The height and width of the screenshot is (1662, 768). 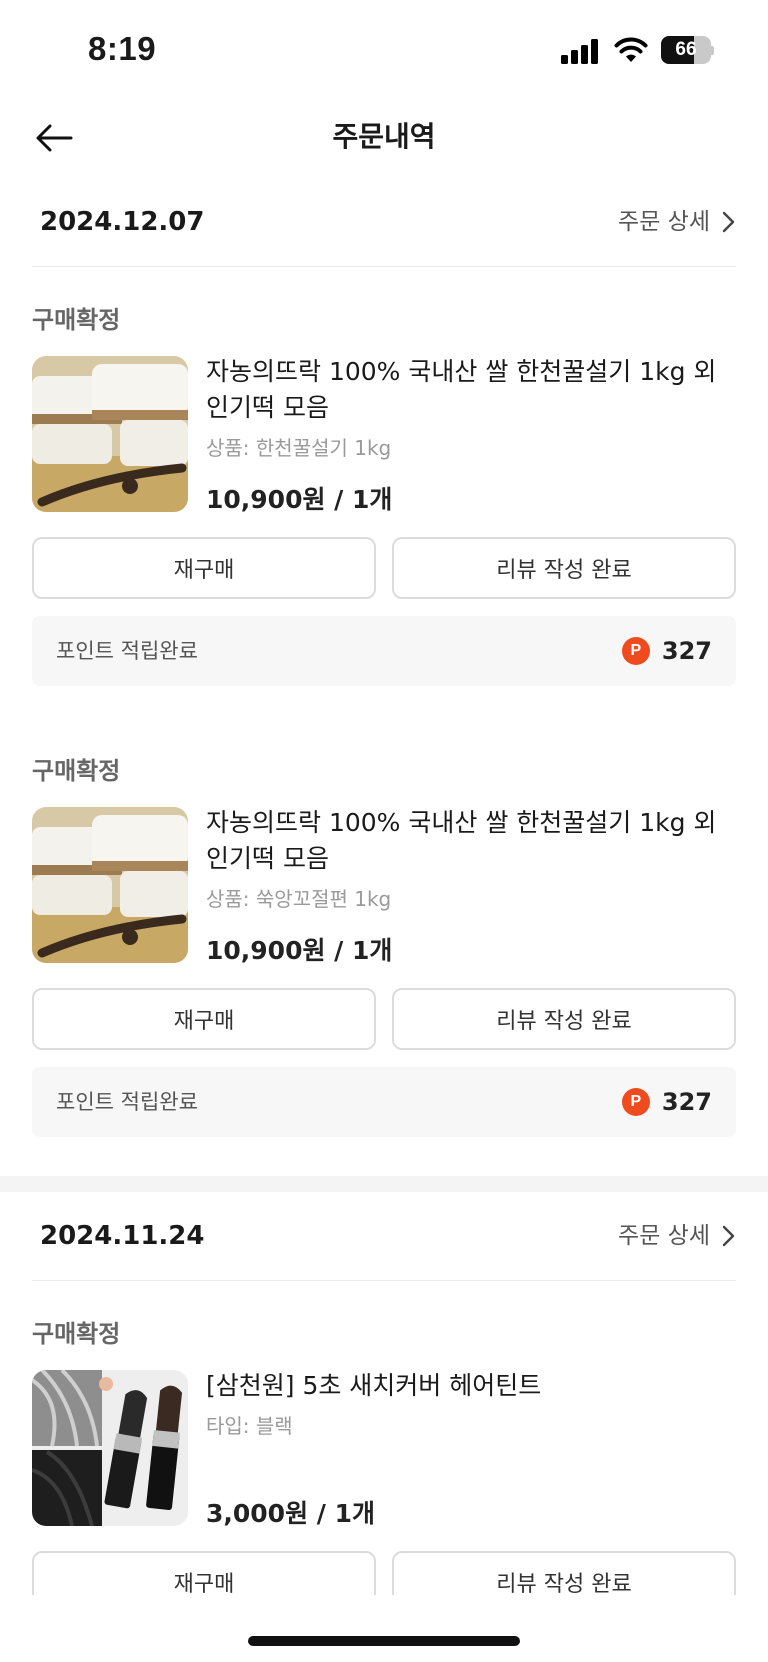 What do you see at coordinates (384, 1641) in the screenshot?
I see `home-indicator` at bounding box center [384, 1641].